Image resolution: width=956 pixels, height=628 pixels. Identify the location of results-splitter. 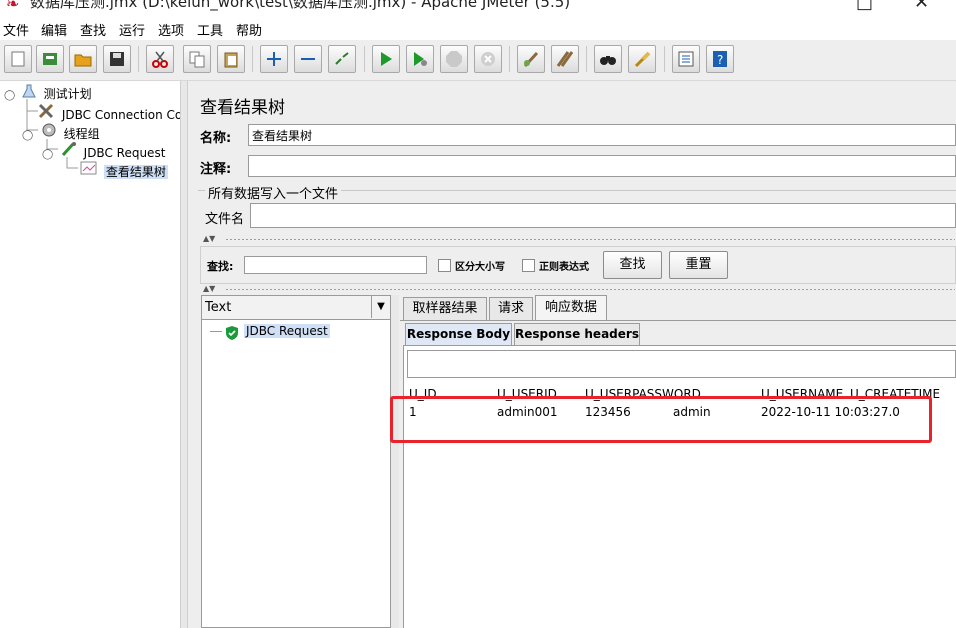
(395, 461).